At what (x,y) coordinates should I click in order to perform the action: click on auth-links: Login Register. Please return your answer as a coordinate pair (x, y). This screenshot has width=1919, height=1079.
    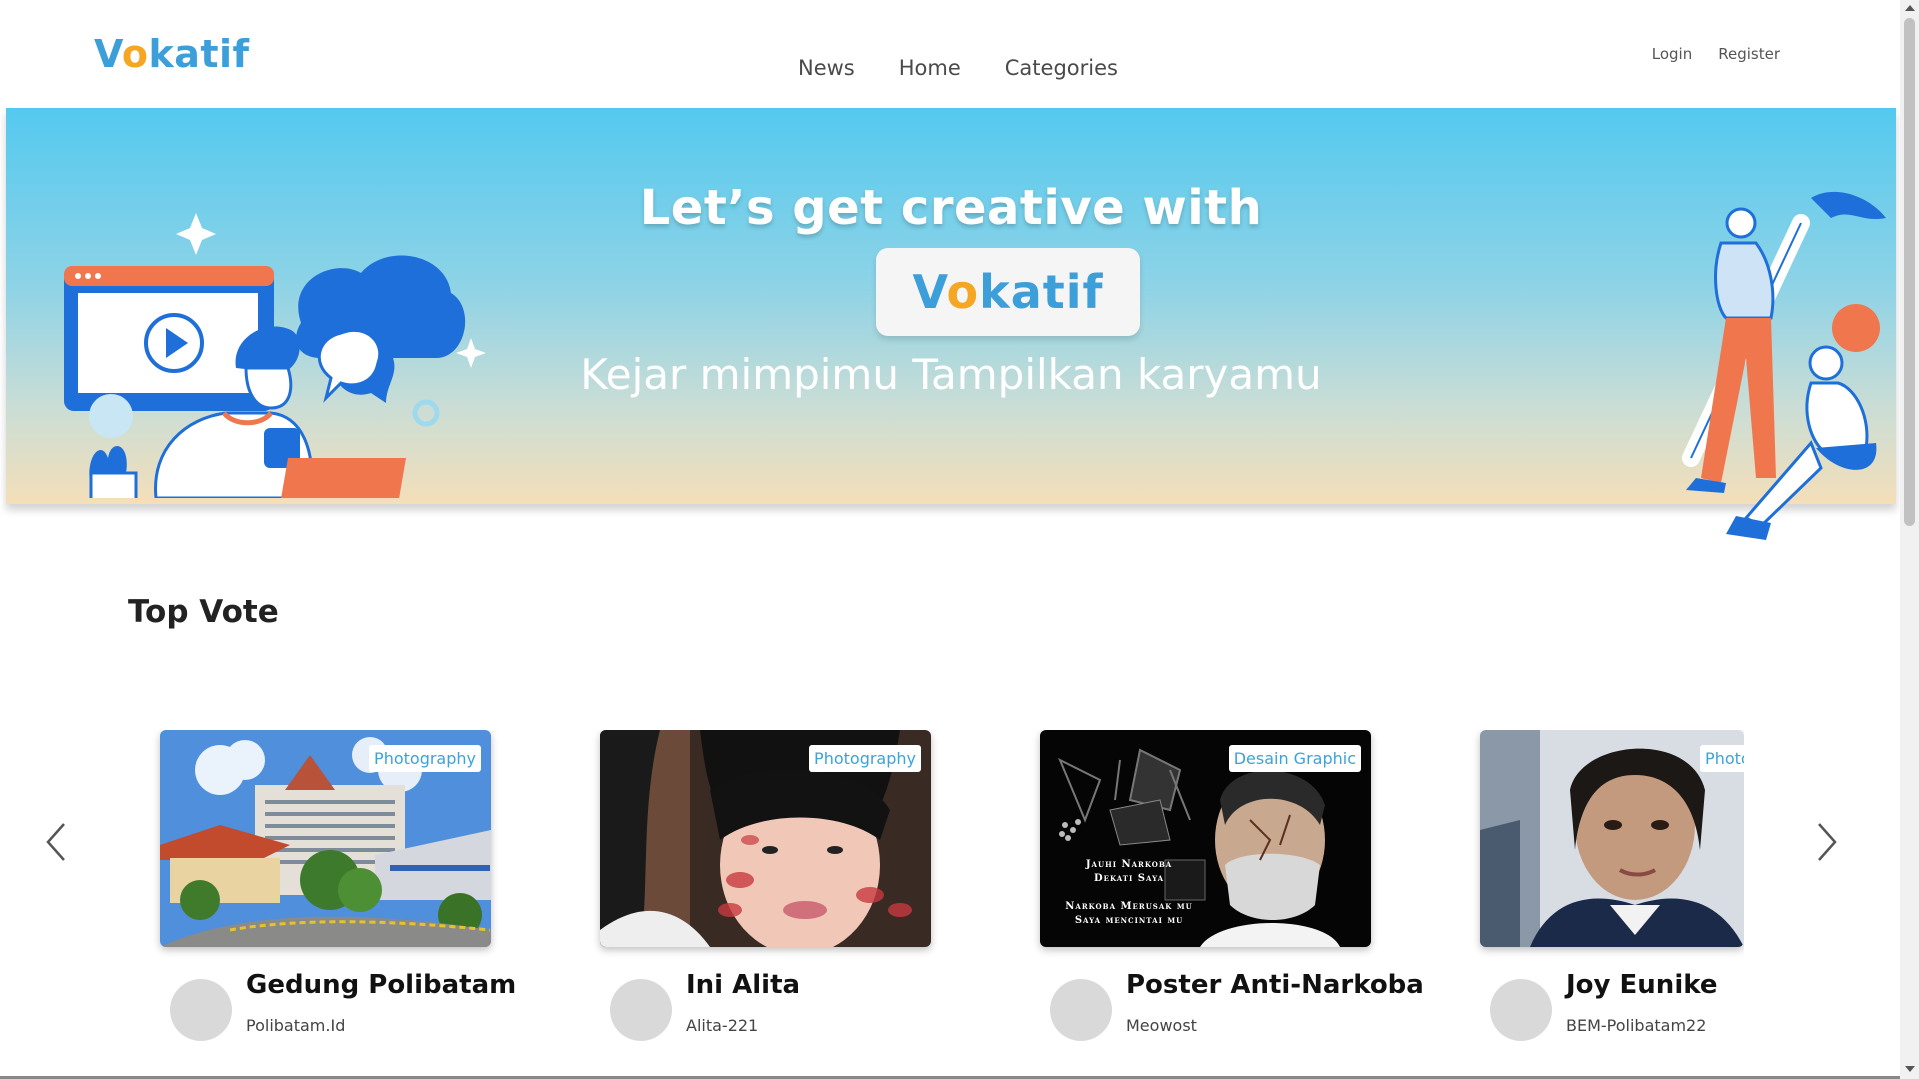
    Looking at the image, I should click on (1716, 54).